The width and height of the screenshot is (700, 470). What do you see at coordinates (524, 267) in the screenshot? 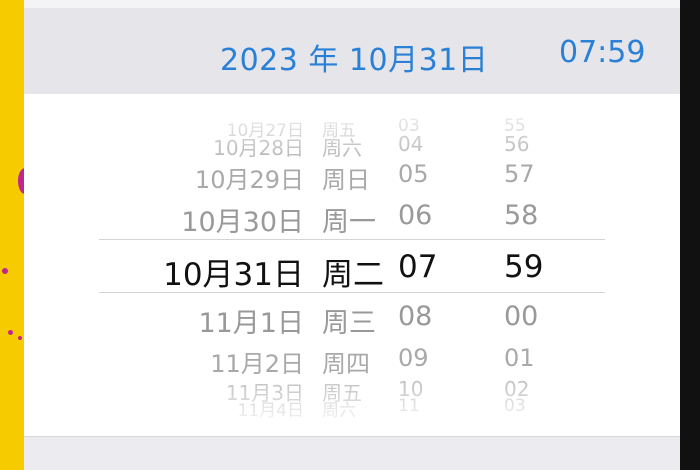
I see `picker-minute-cell: 59` at bounding box center [524, 267].